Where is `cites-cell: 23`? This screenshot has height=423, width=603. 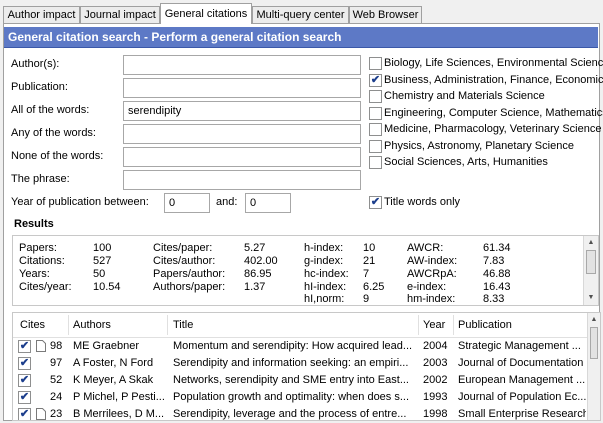 cites-cell: 23 is located at coordinates (56, 414).